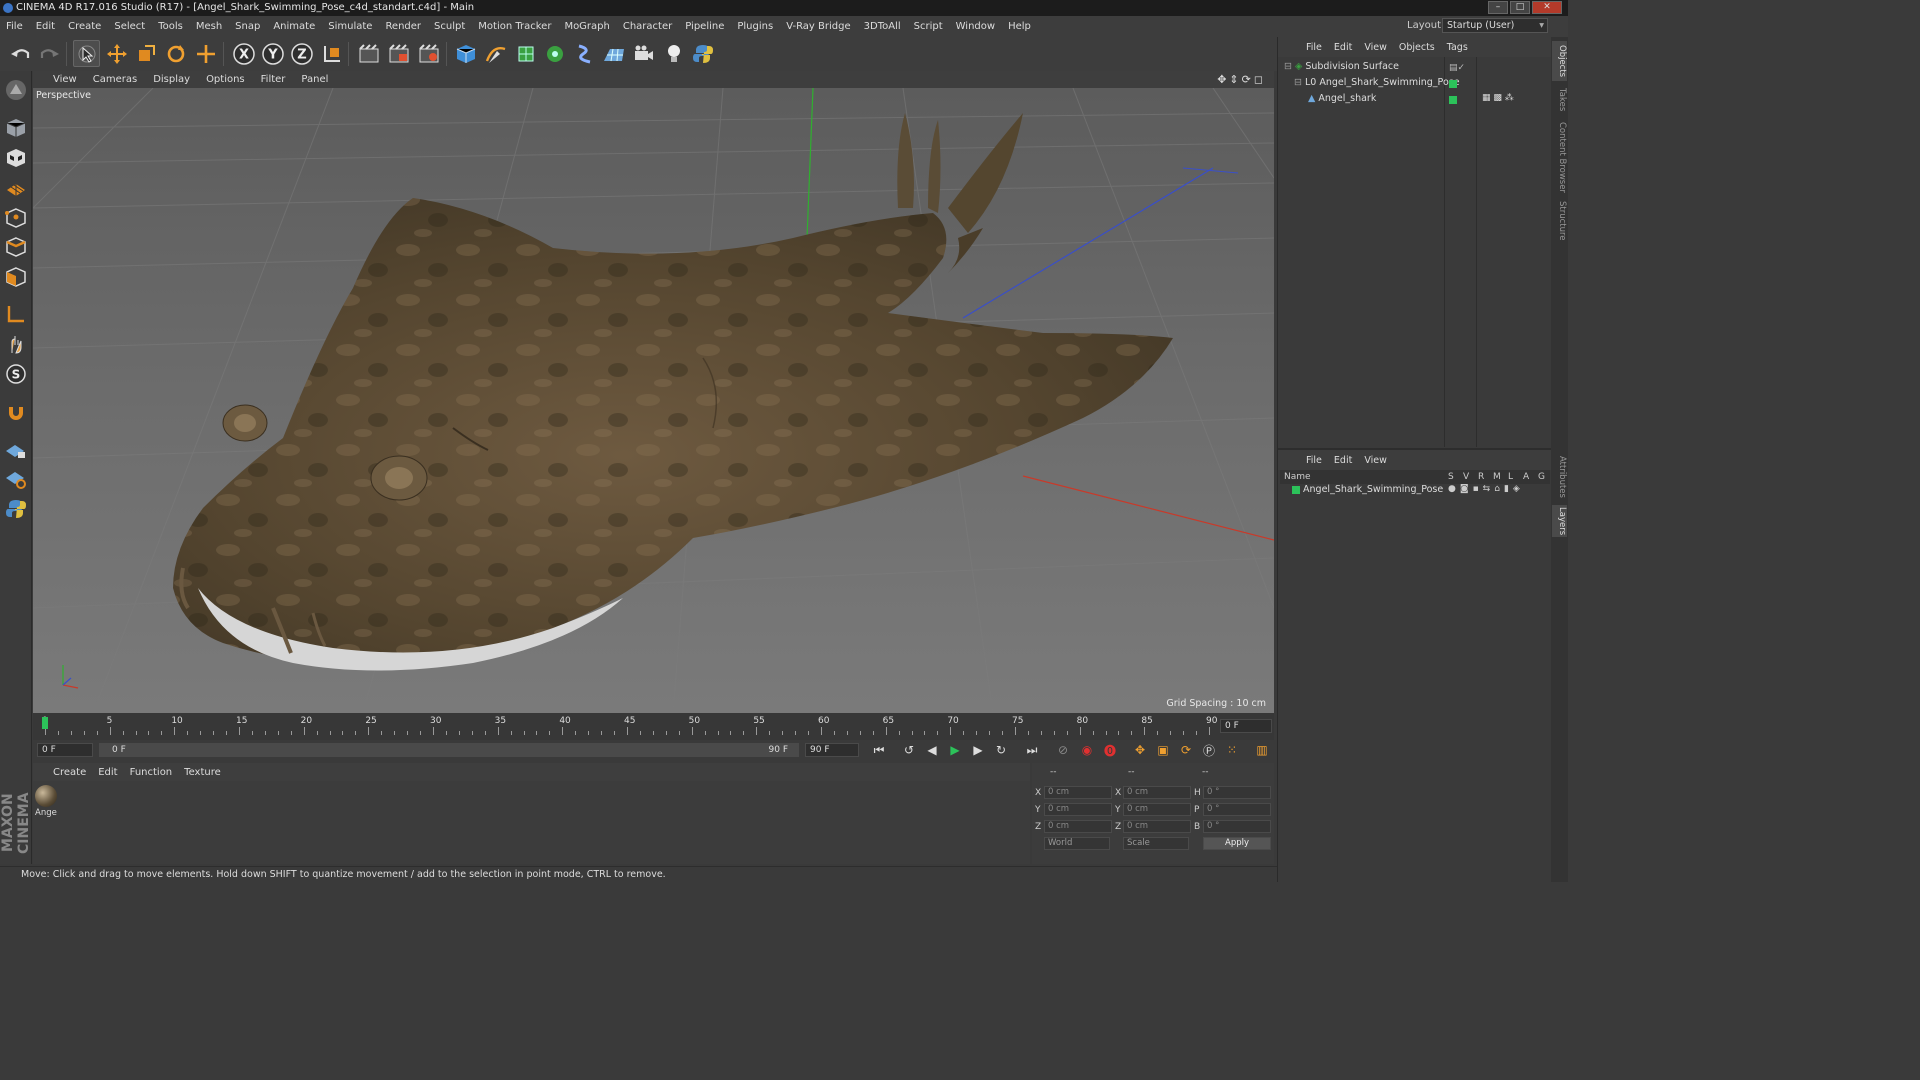 The height and width of the screenshot is (1080, 1920). I want to click on subdivision-surface-icon, so click(525, 53).